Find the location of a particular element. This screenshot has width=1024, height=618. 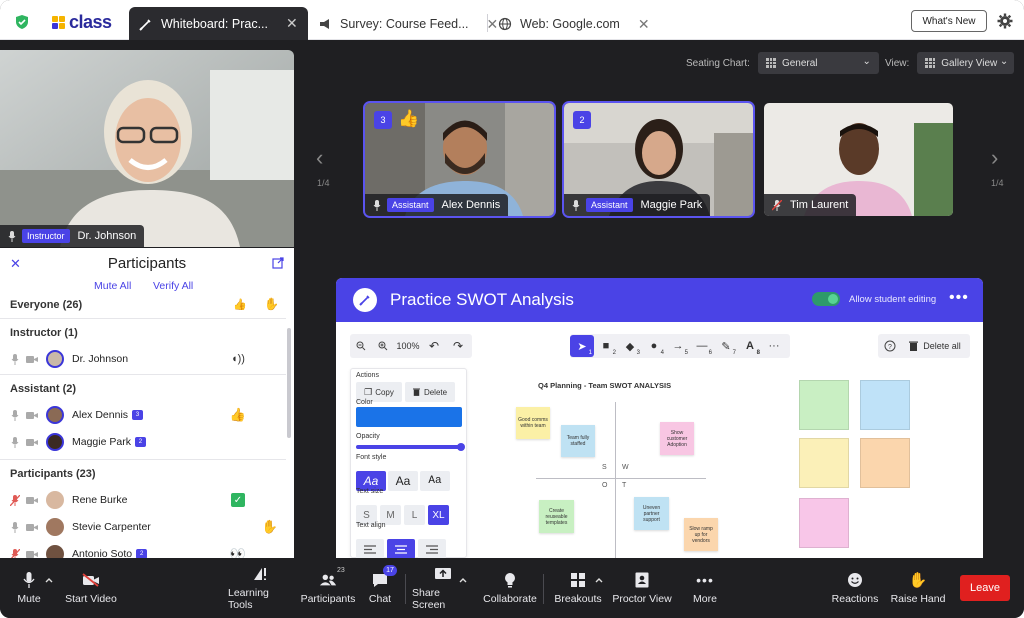

verify-all-link: Verify All is located at coordinates (173, 286).